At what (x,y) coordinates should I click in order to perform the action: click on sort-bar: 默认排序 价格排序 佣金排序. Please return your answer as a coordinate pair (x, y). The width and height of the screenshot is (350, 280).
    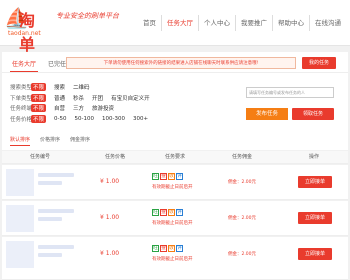
    Looking at the image, I should click on (55, 141).